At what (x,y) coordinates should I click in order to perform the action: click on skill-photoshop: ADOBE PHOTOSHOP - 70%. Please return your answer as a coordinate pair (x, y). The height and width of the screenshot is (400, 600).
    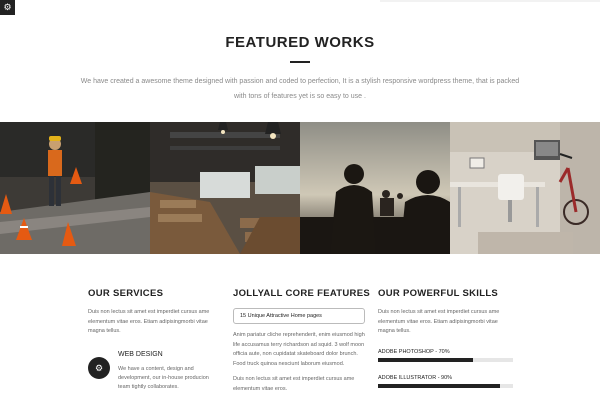
    Looking at the image, I should click on (445, 355).